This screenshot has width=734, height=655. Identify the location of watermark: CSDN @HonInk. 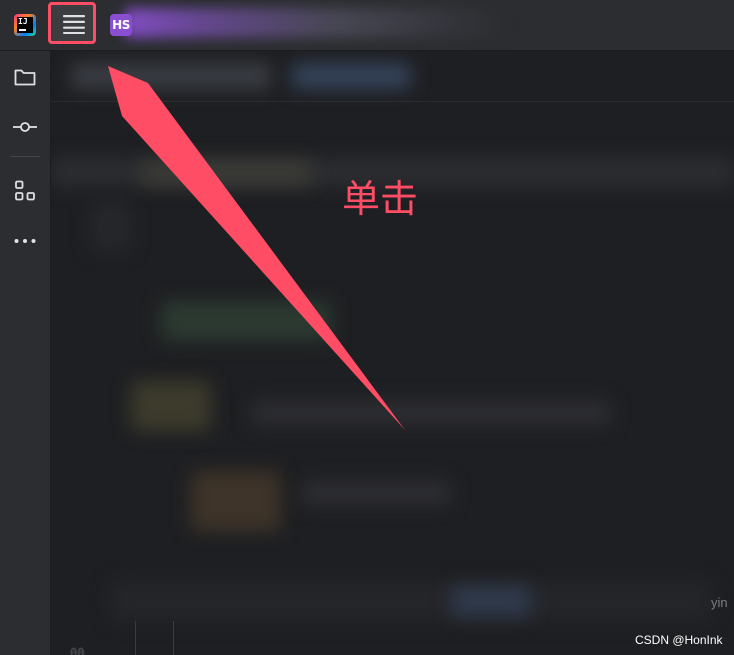
(679, 640).